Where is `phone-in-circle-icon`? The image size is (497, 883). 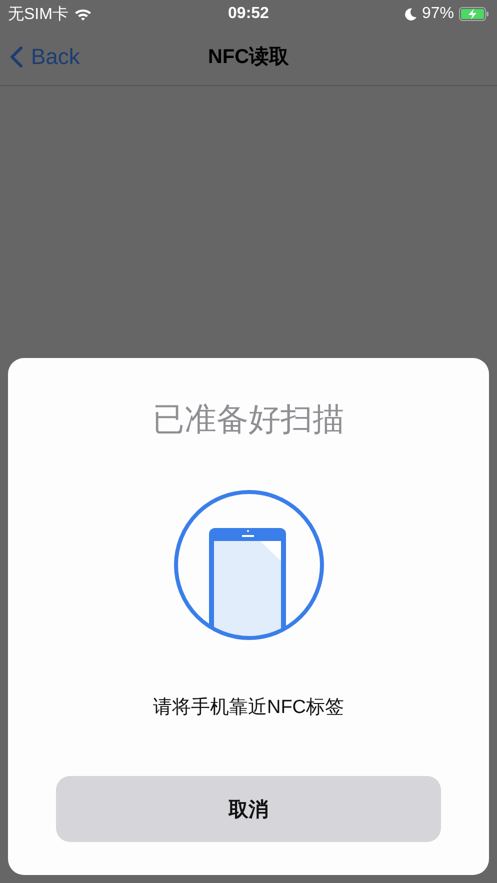 phone-in-circle-icon is located at coordinates (249, 565).